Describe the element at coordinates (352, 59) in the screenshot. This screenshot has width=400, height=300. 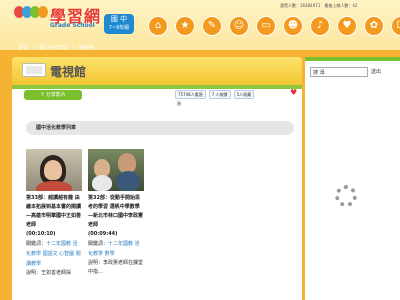
I see `sidebar-top-bar` at that location.